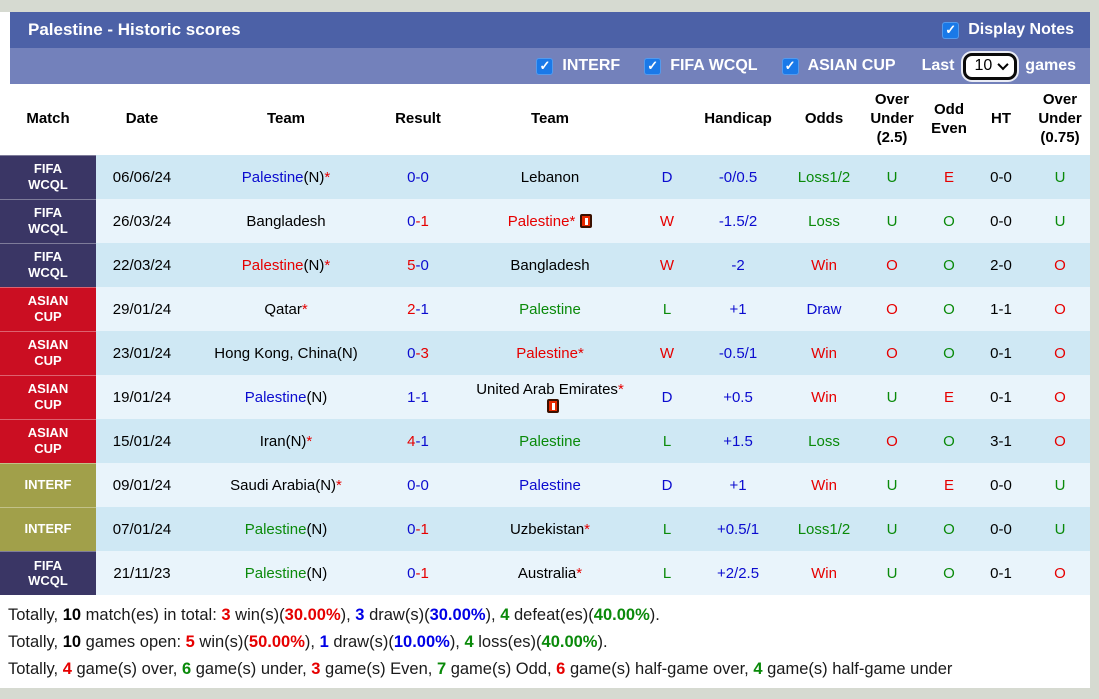 This screenshot has height=699, width=1099. I want to click on date-cell: 26/03/24, so click(142, 221).